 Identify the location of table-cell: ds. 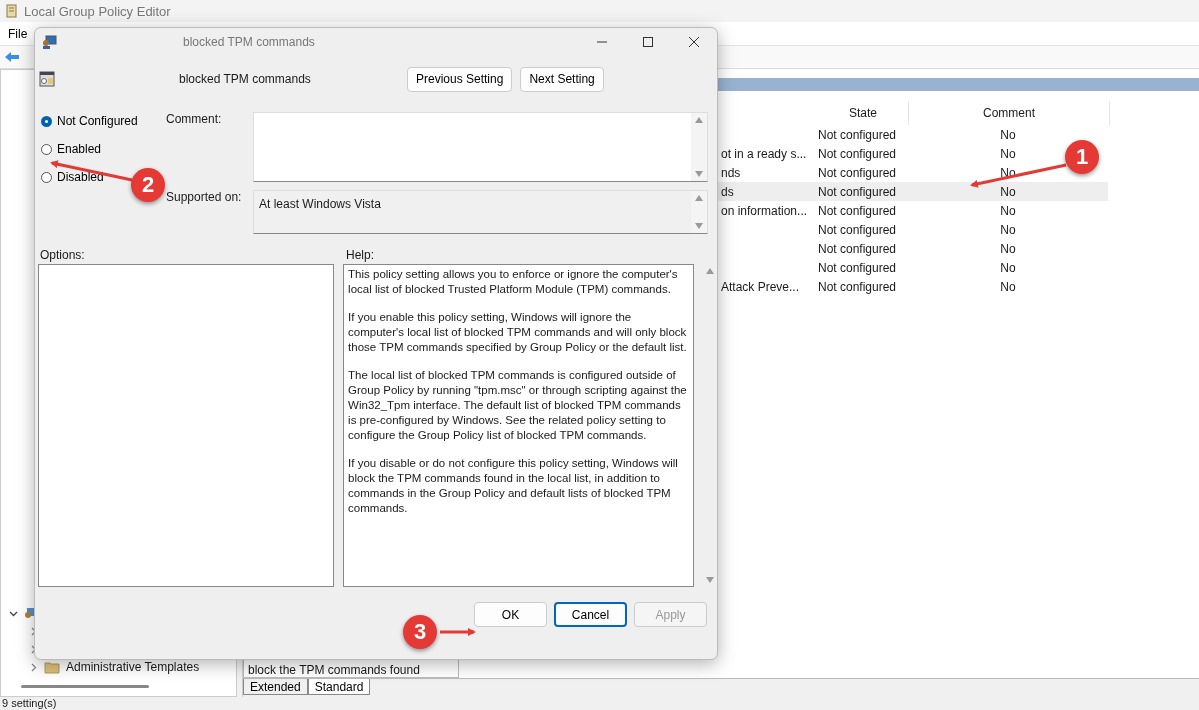
(727, 191).